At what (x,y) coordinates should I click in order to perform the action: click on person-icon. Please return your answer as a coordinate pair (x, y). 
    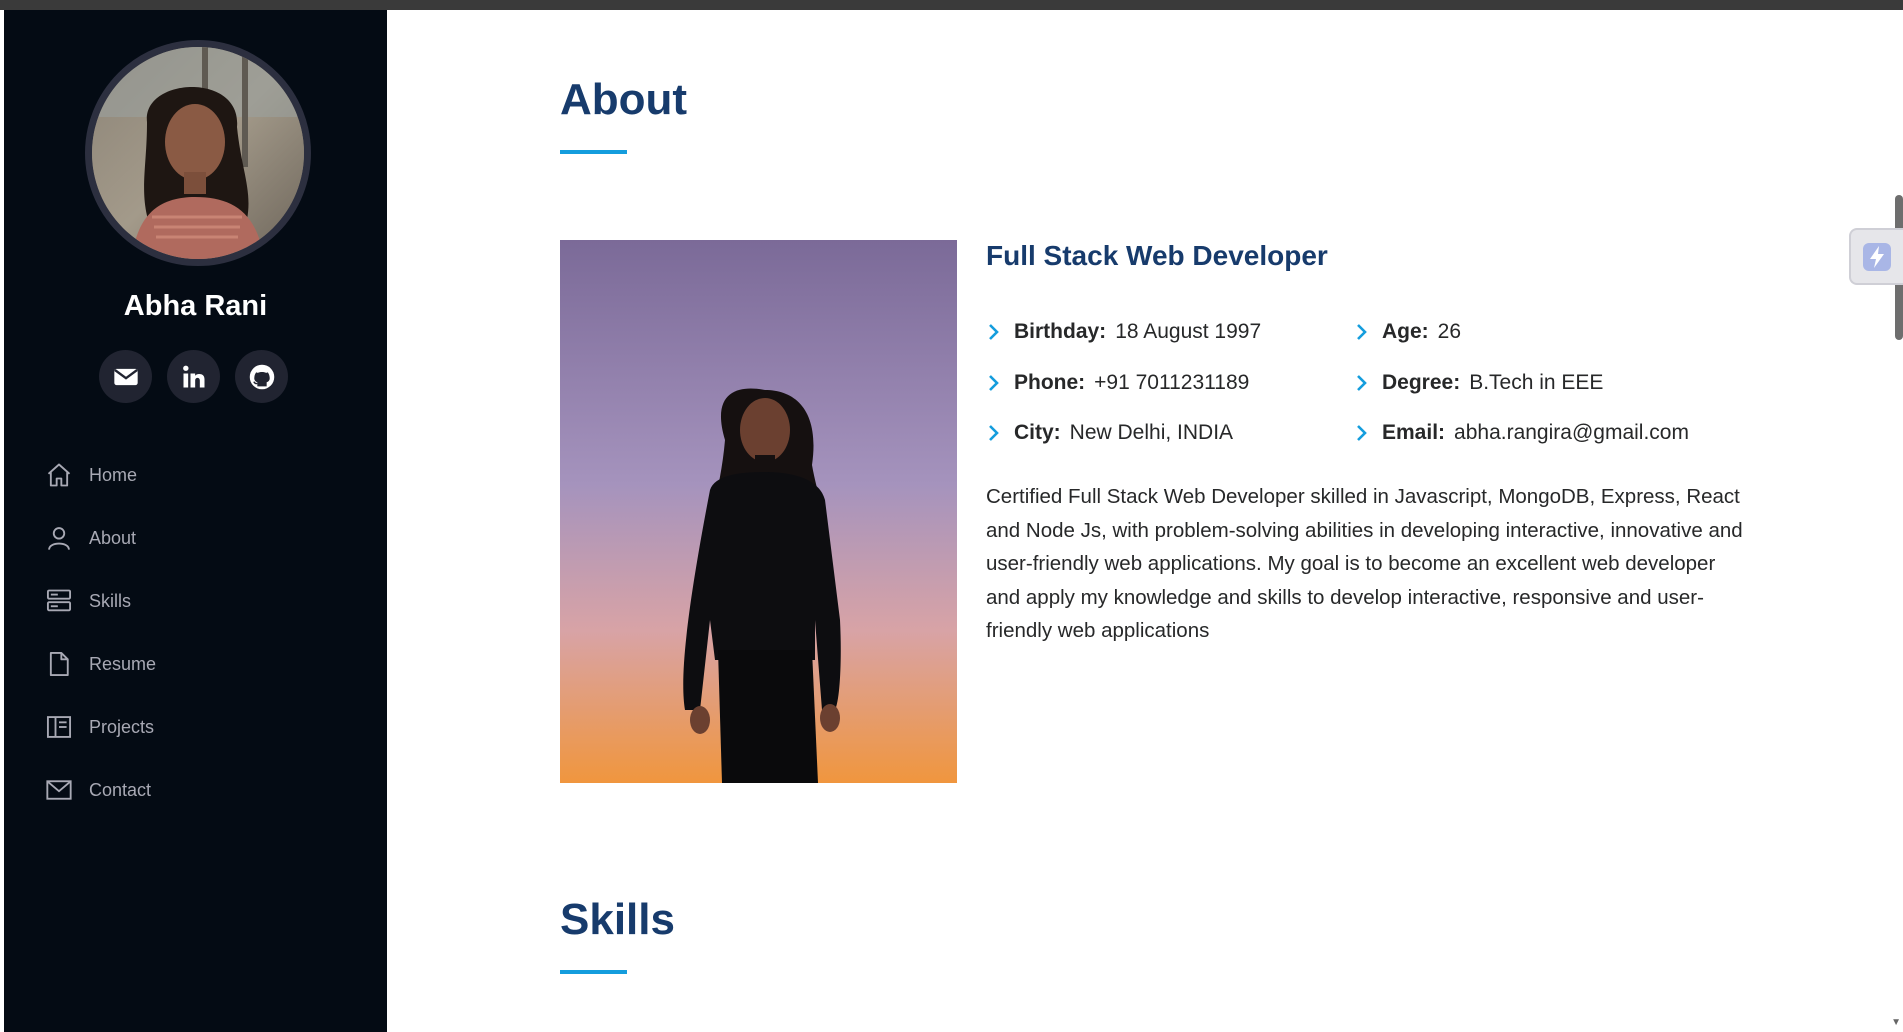
    Looking at the image, I should click on (59, 538).